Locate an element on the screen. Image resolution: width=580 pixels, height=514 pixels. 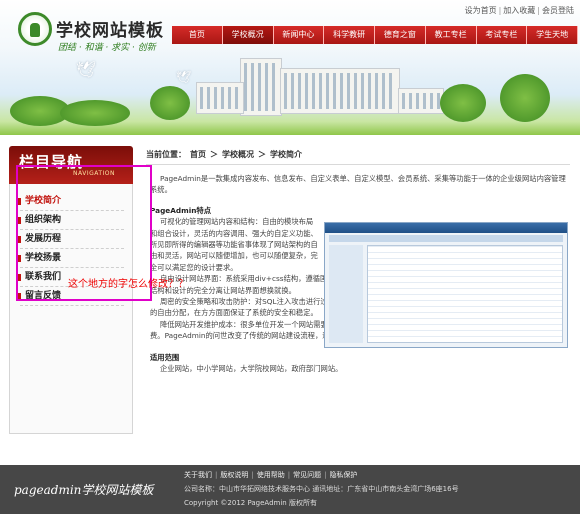
footer-logo: pageadmin学校网站模板 is located at coordinates (84, 490).